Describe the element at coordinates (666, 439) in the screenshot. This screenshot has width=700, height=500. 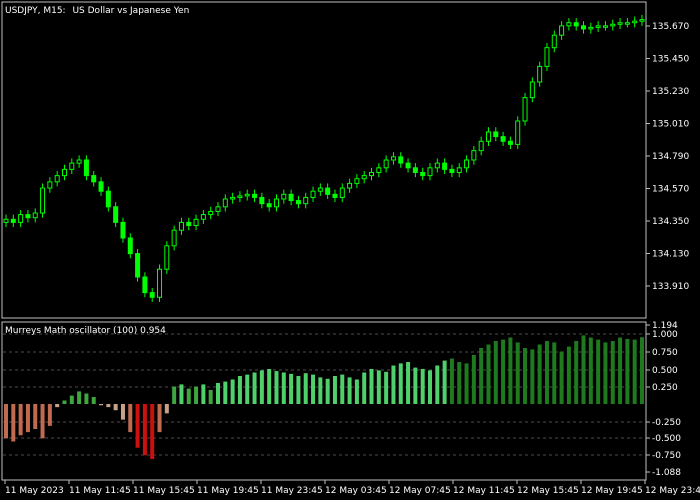
I see `oscillator-tick-label: -0.500` at that location.